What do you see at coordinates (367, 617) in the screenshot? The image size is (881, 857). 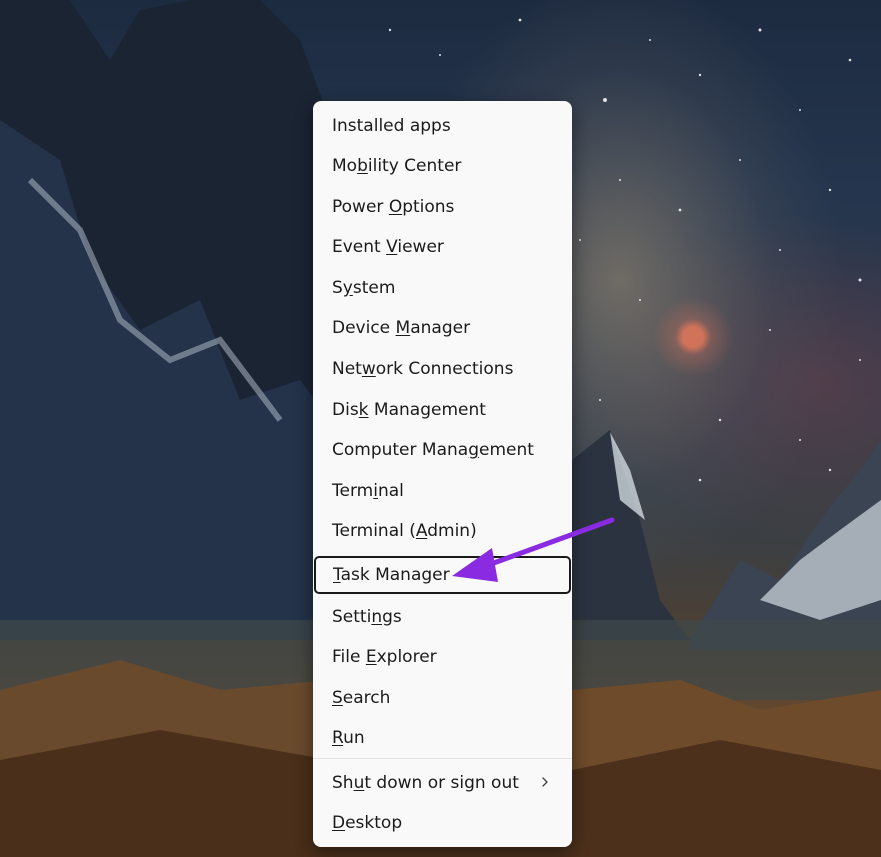 I see `menu-item-label: Settings` at bounding box center [367, 617].